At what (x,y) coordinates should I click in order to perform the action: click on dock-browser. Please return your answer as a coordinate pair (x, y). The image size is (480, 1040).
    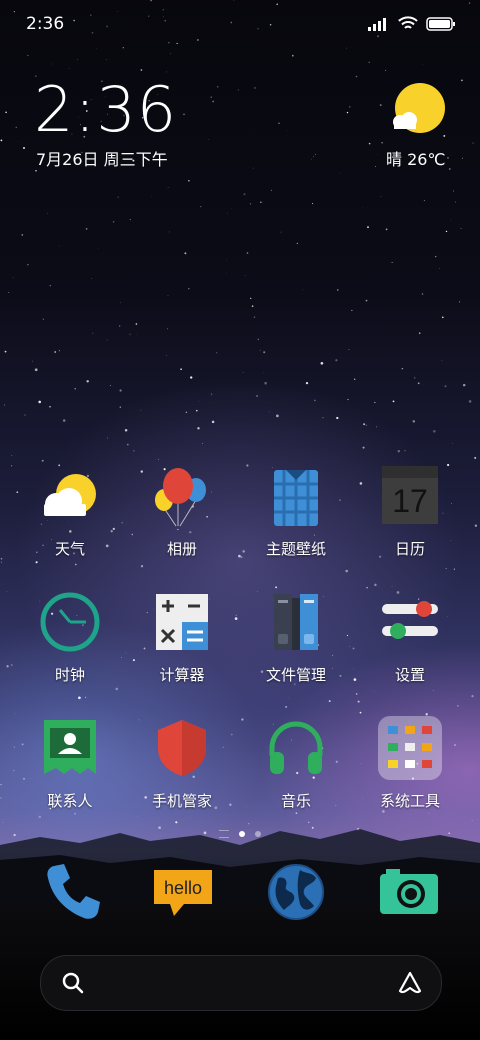
    Looking at the image, I should click on (298, 894).